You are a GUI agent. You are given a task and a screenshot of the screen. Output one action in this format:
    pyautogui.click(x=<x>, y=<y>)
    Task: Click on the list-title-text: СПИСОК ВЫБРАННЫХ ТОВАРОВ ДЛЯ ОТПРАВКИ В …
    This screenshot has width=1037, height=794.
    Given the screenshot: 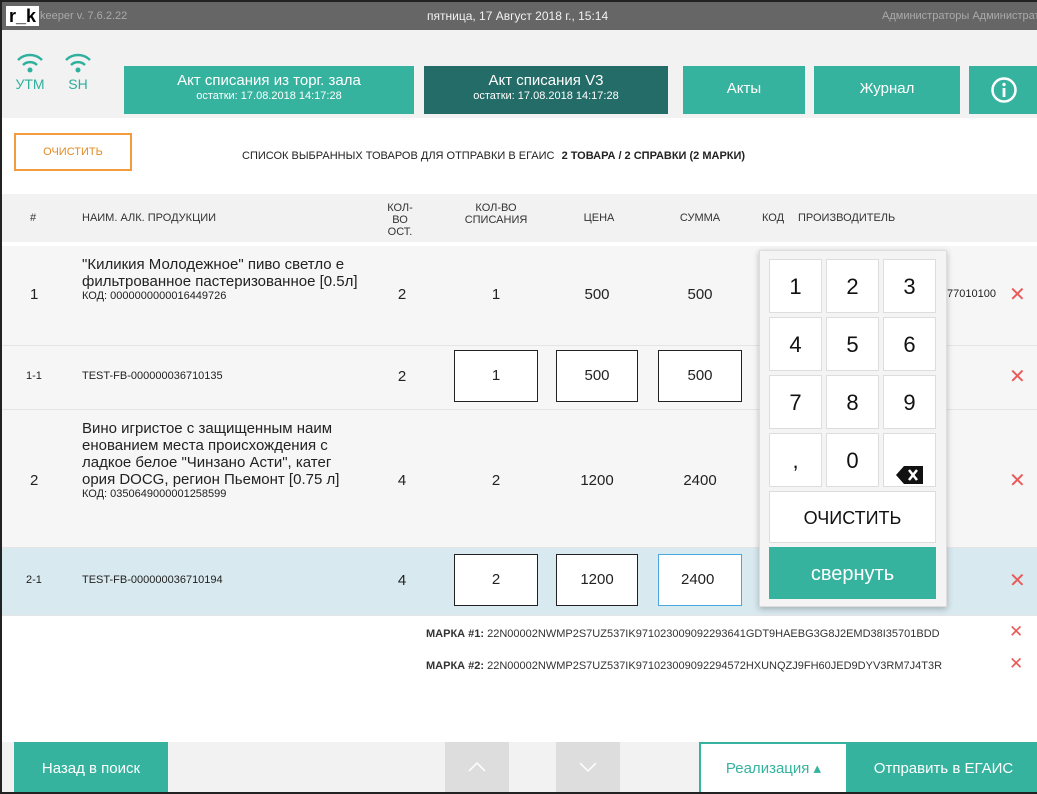 What is the action you would take?
    pyautogui.click(x=398, y=156)
    